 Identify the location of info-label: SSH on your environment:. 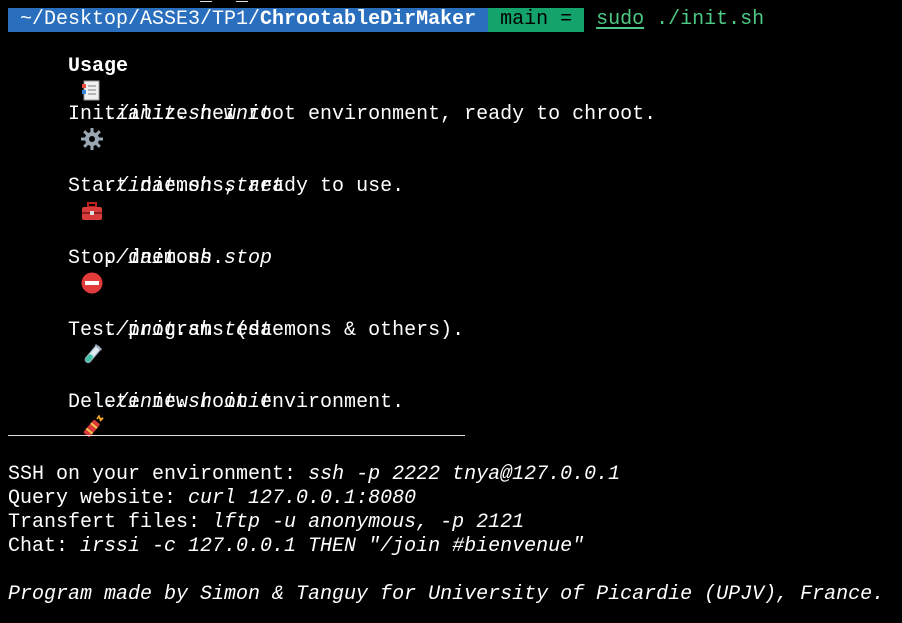
(158, 474).